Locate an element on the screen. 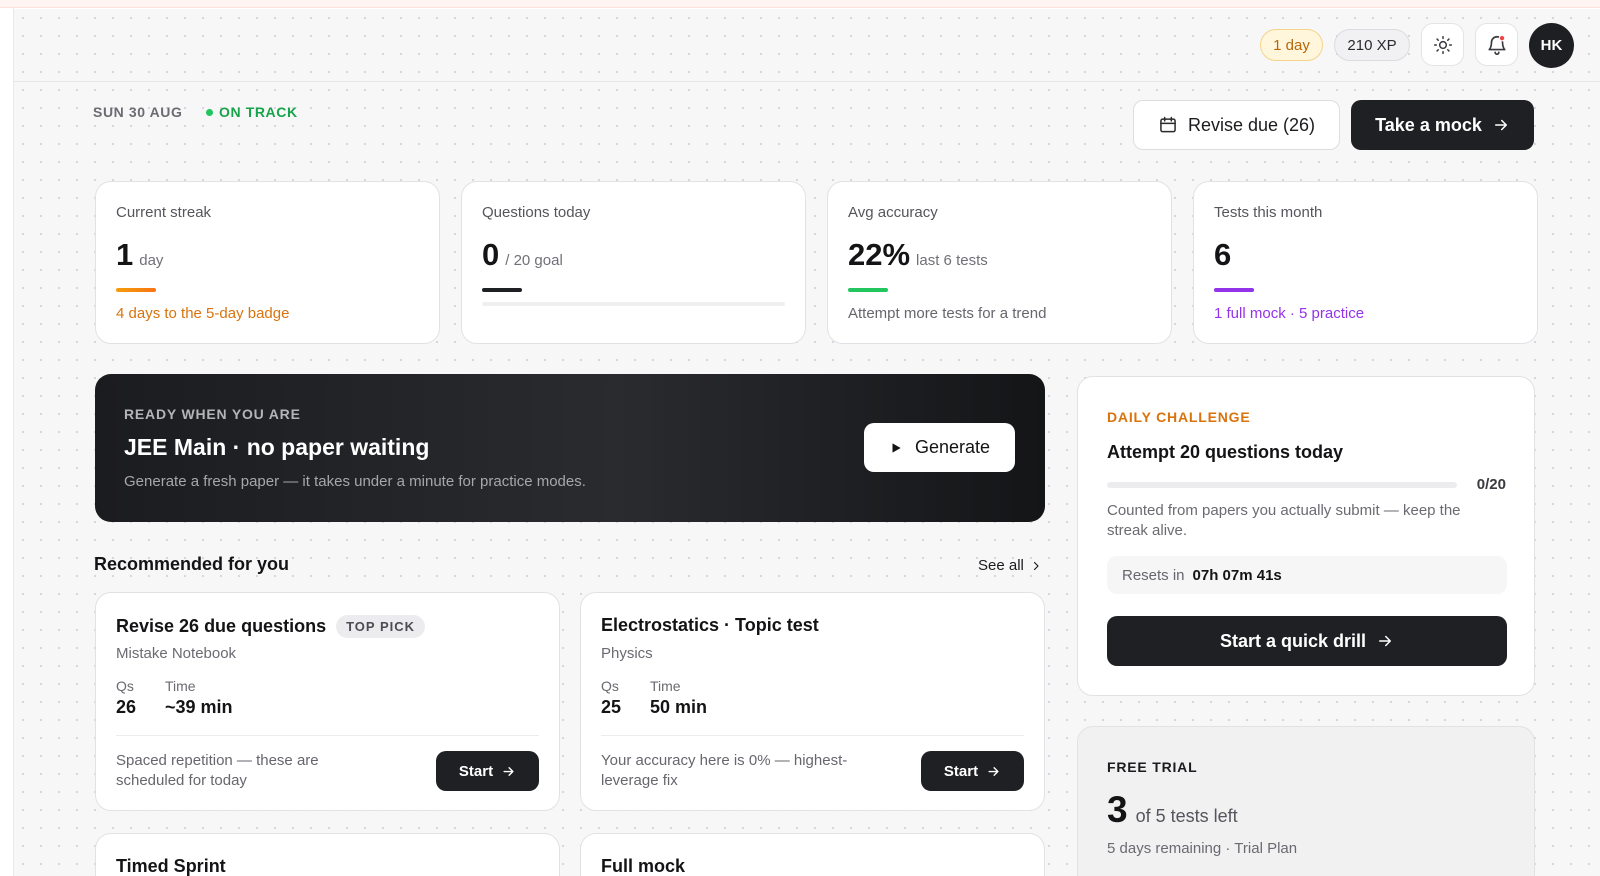 The width and height of the screenshot is (1600, 876). trial-count-row: 3 of 5 tests left is located at coordinates (1172, 810).